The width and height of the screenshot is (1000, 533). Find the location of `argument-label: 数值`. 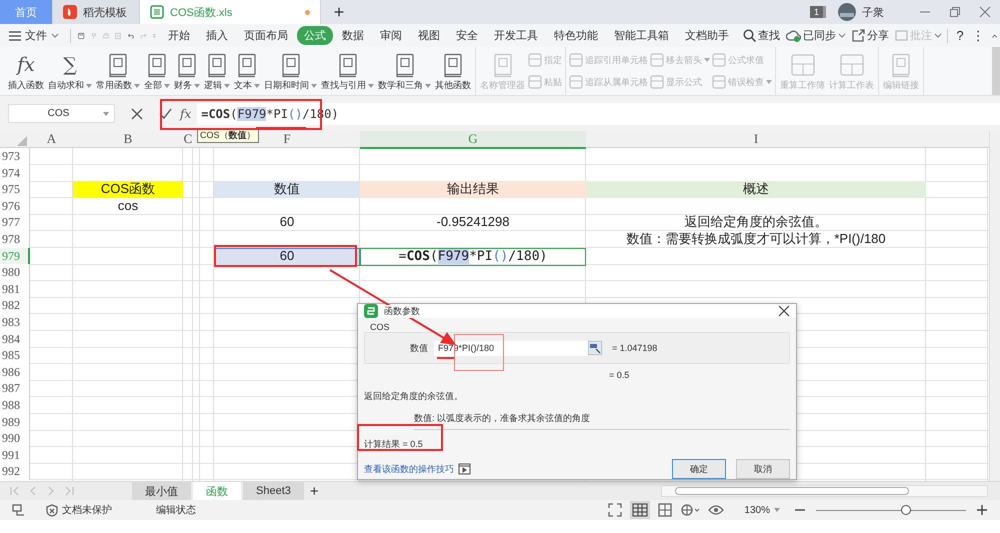

argument-label: 数值 is located at coordinates (419, 348).